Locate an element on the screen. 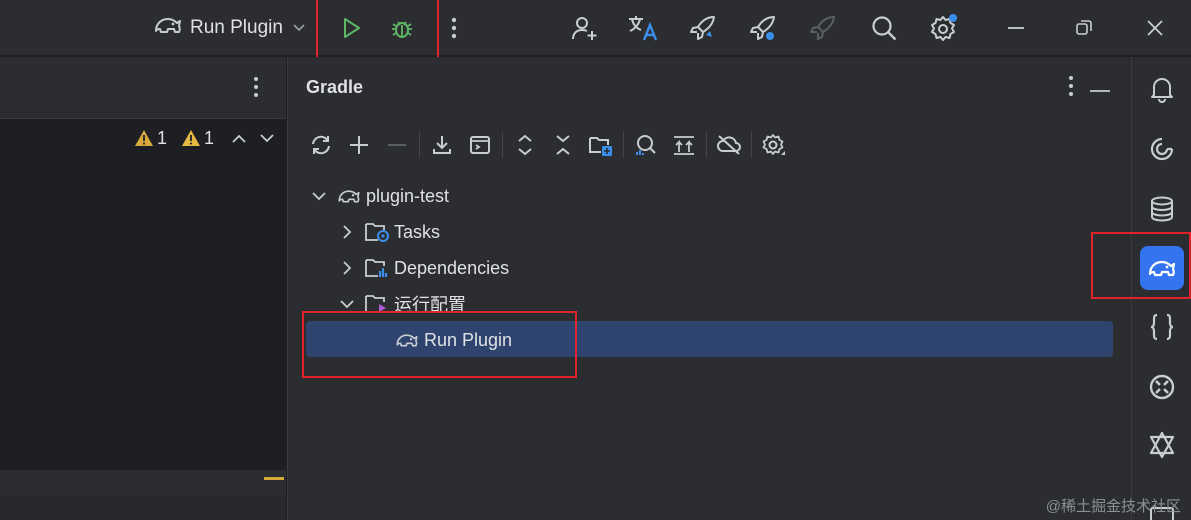 Image resolution: width=1191 pixels, height=520 pixels. close-icon is located at coordinates (1155, 28).